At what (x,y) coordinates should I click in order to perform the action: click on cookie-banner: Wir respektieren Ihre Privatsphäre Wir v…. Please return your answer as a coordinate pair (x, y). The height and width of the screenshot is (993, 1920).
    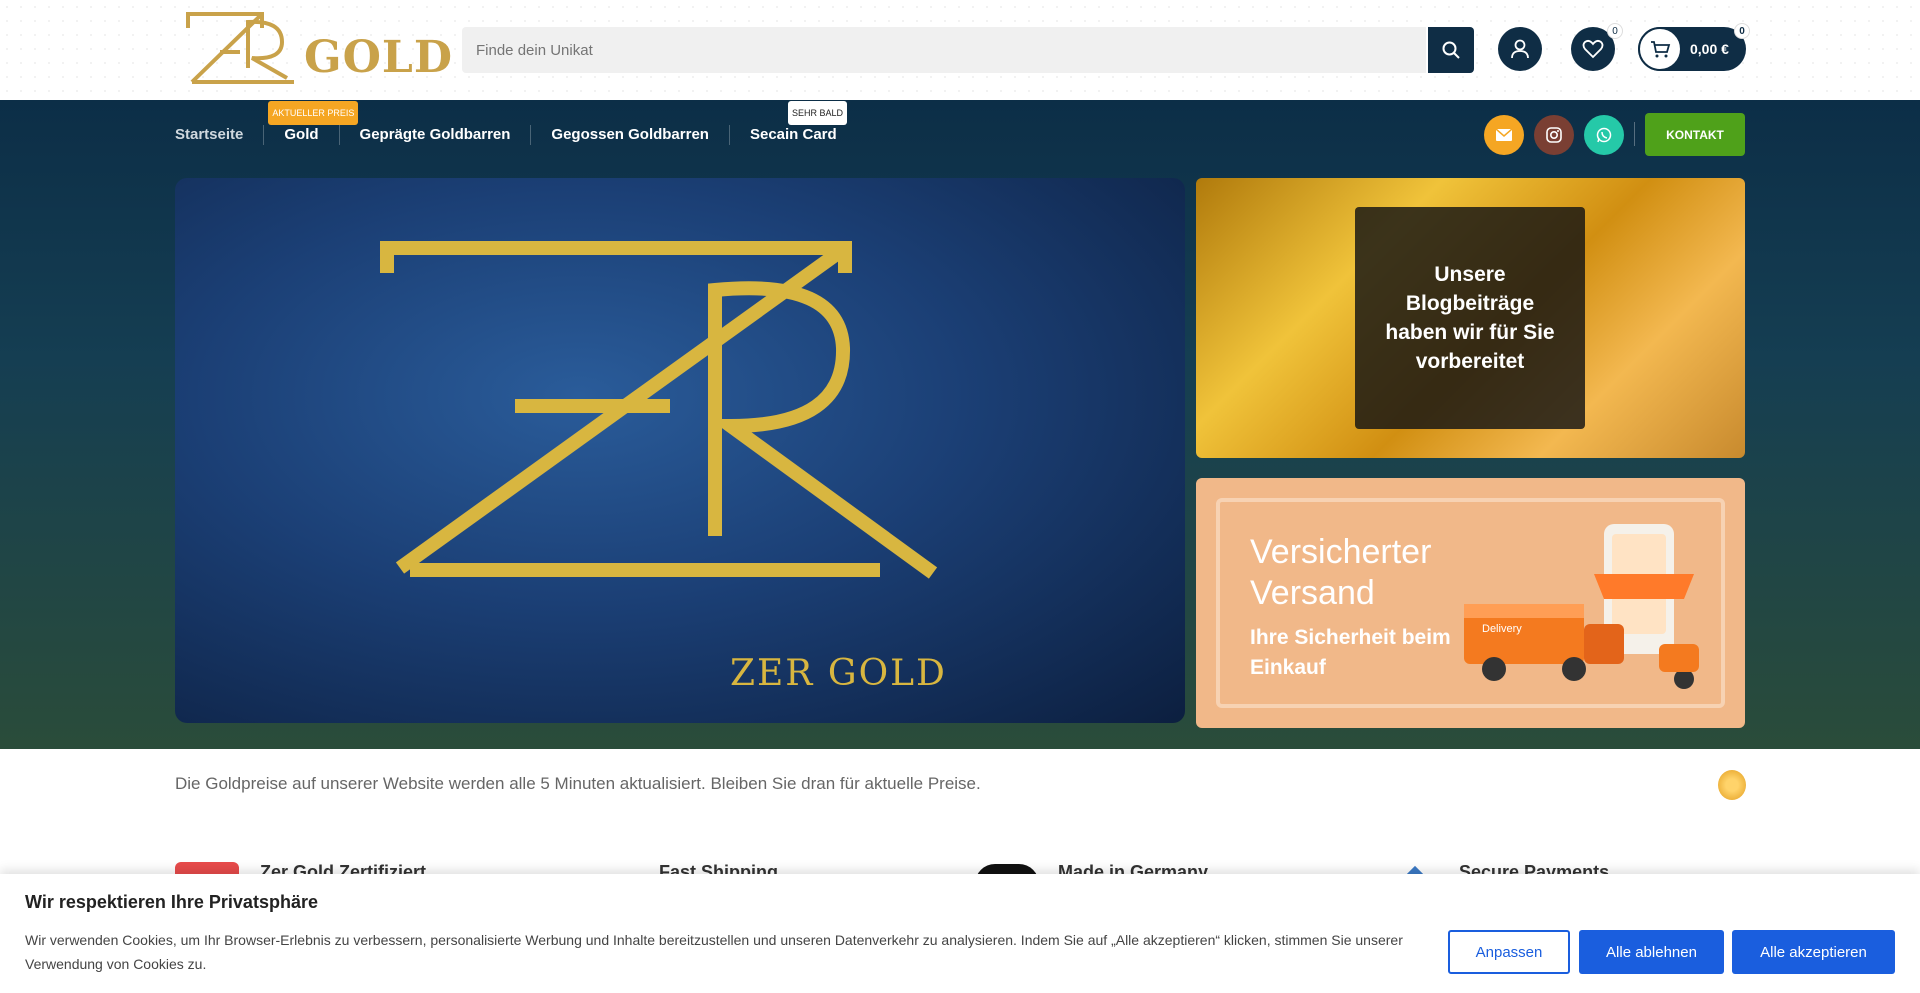
    Looking at the image, I should click on (960, 933).